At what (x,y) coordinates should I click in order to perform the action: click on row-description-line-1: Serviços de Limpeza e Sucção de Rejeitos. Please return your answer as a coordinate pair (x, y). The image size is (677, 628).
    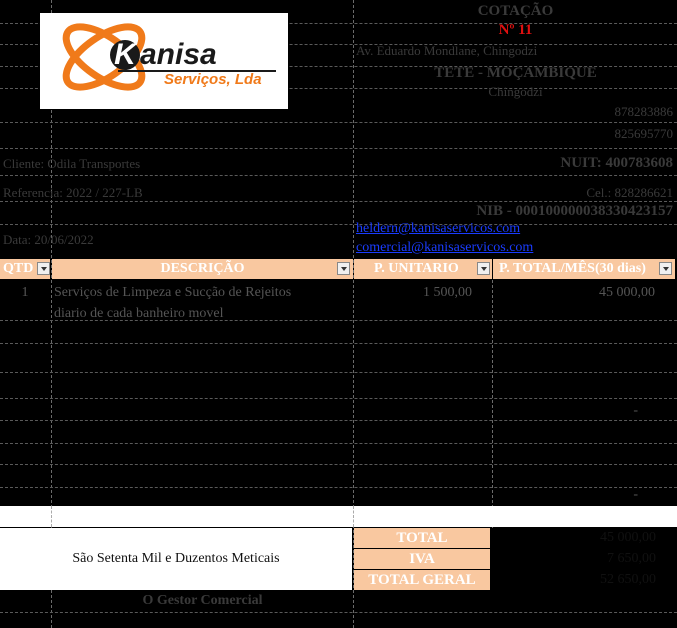
    Looking at the image, I should click on (173, 292).